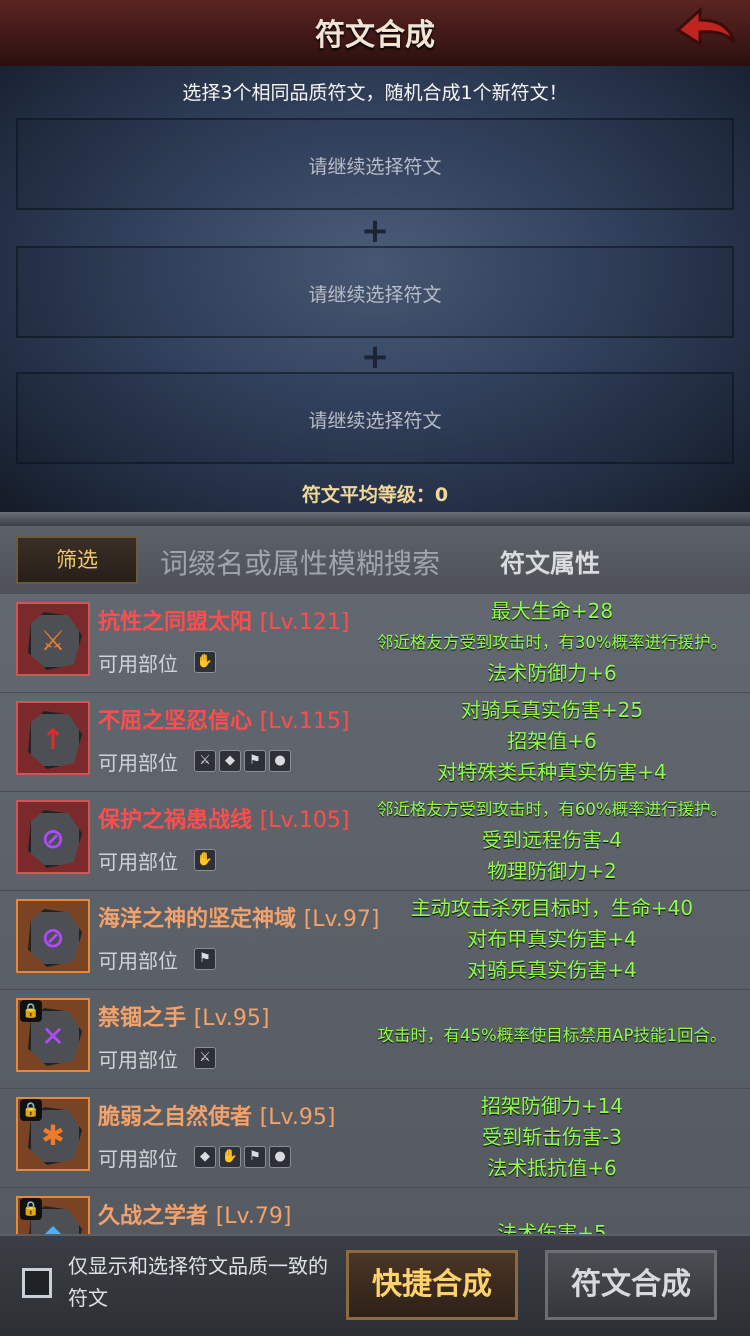  Describe the element at coordinates (53, 739) in the screenshot. I see `rune-glyph-icon: ↑` at that location.